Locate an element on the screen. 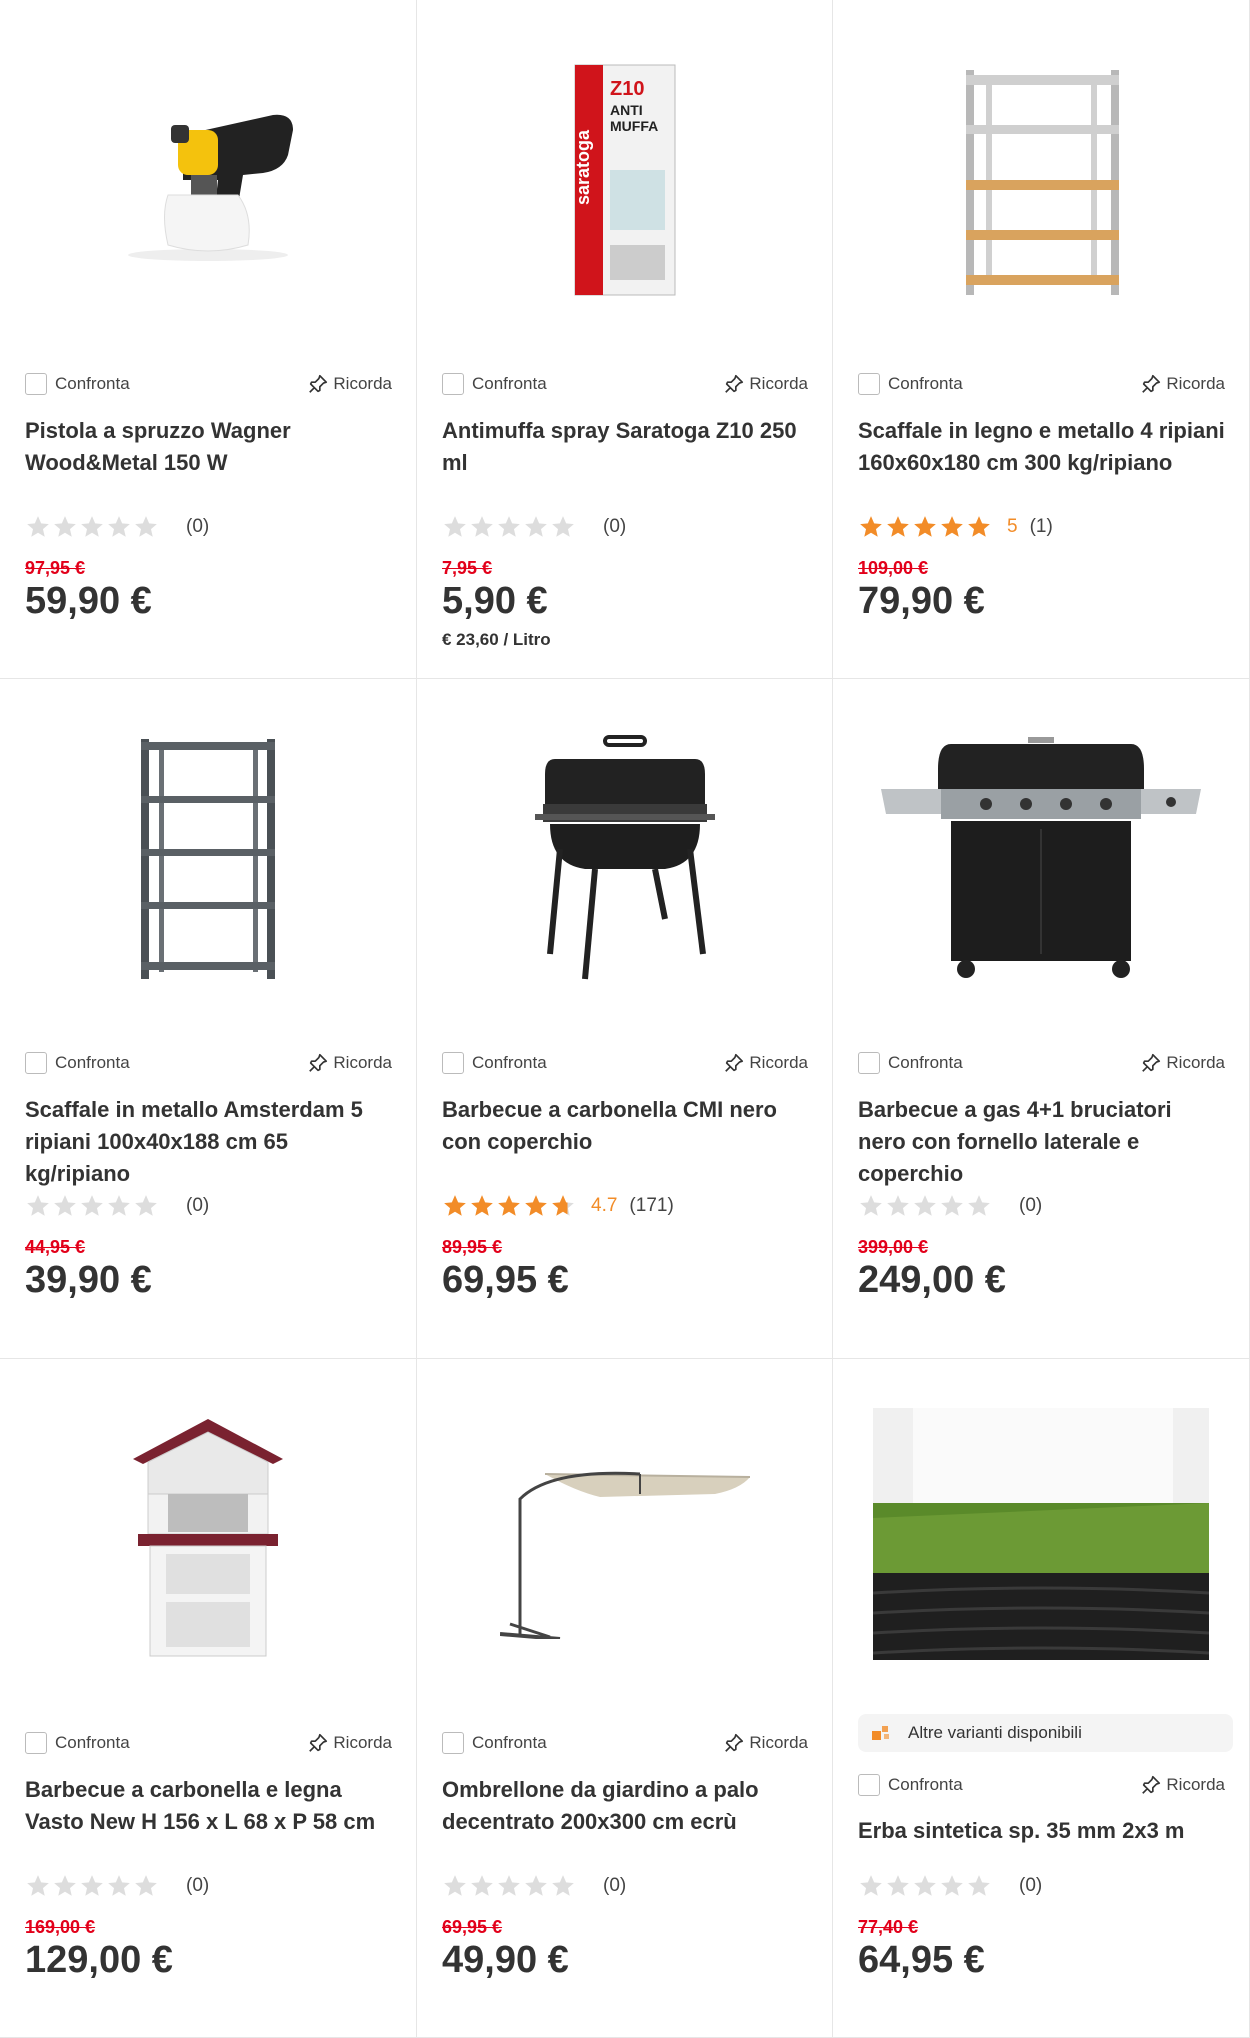 The image size is (1250, 2038). old-price: 109,00 € is located at coordinates (893, 568).